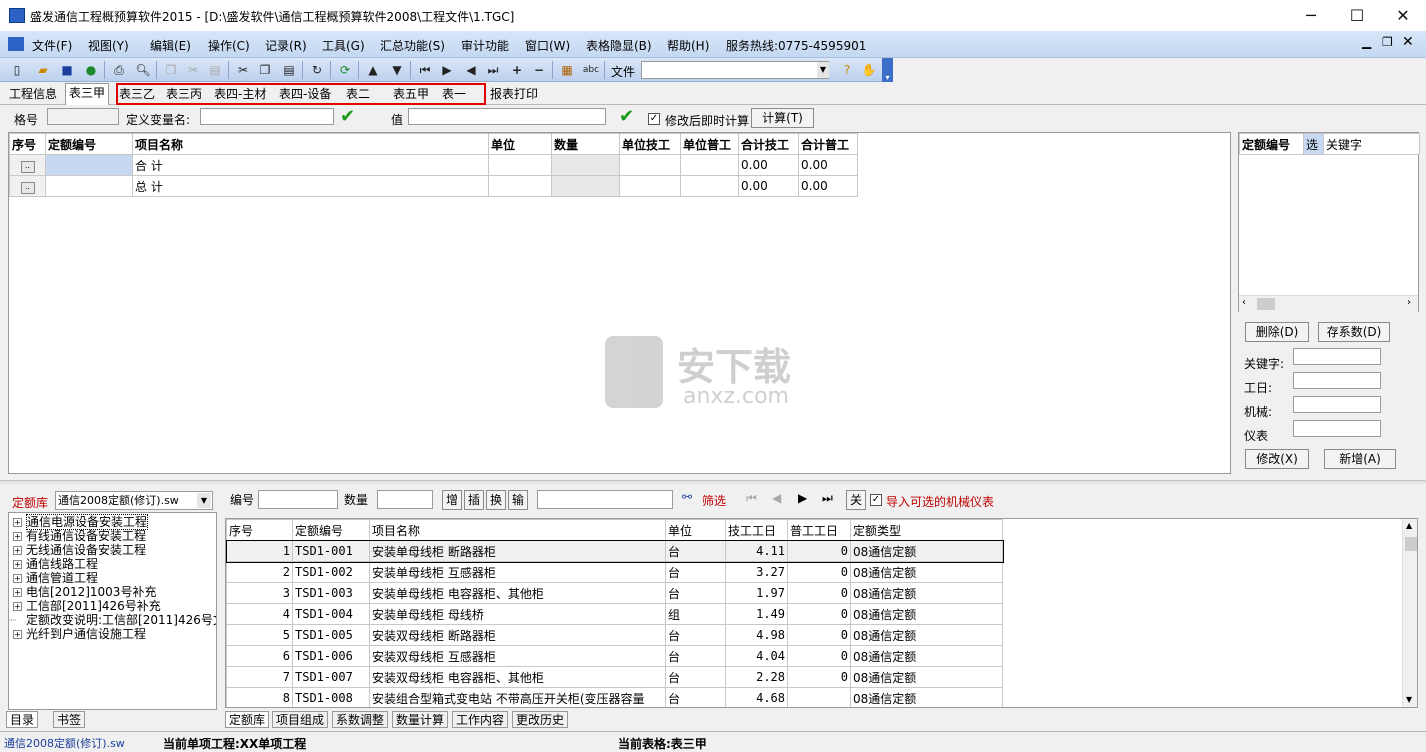 The image size is (1426, 752). What do you see at coordinates (267, 116) in the screenshot?
I see `var-input` at bounding box center [267, 116].